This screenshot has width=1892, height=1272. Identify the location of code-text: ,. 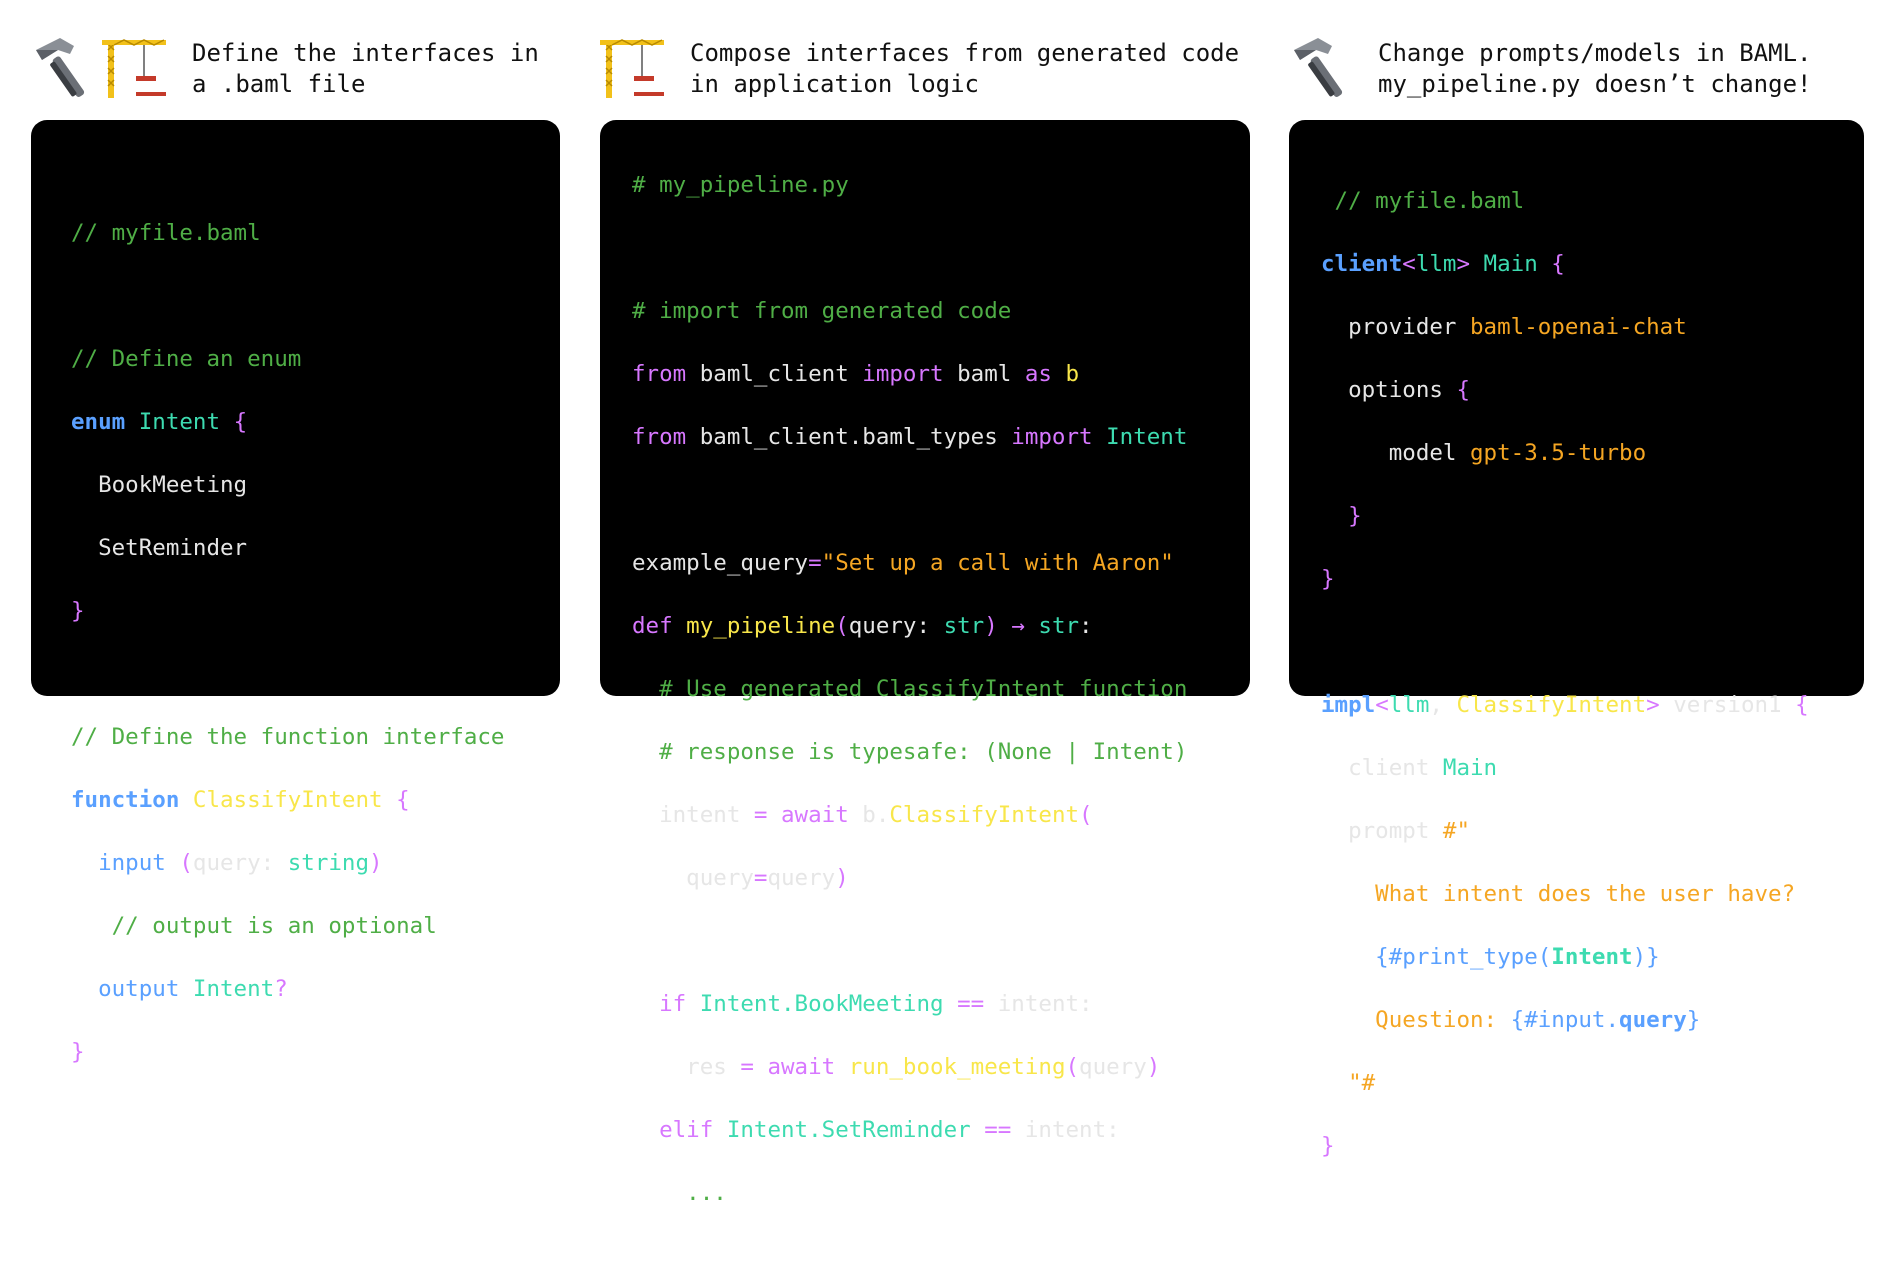
(1443, 704).